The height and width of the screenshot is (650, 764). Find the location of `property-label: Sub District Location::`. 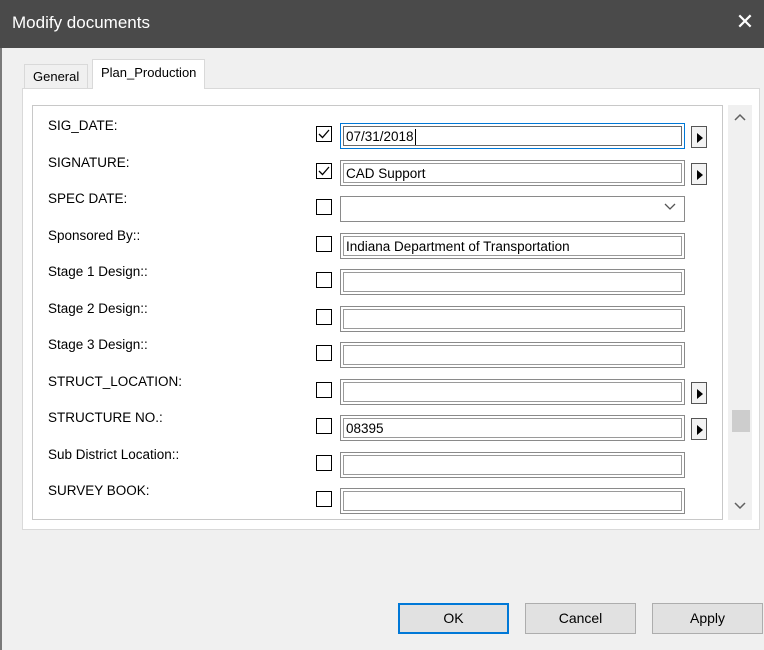

property-label: Sub District Location:: is located at coordinates (114, 454).